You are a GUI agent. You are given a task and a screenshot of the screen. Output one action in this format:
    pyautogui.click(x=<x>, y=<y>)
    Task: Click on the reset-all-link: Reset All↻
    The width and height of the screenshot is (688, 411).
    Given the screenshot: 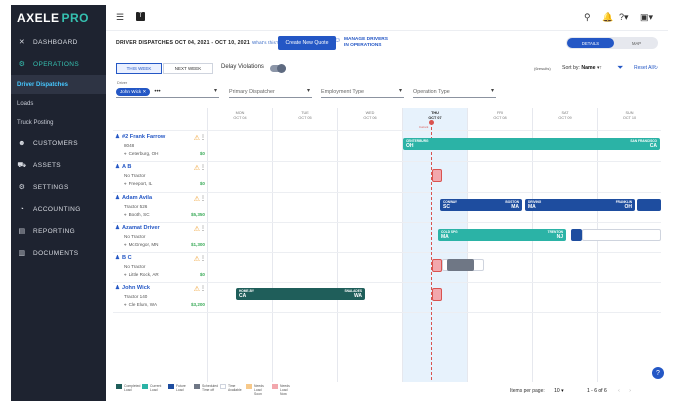 What is the action you would take?
    pyautogui.click(x=646, y=68)
    